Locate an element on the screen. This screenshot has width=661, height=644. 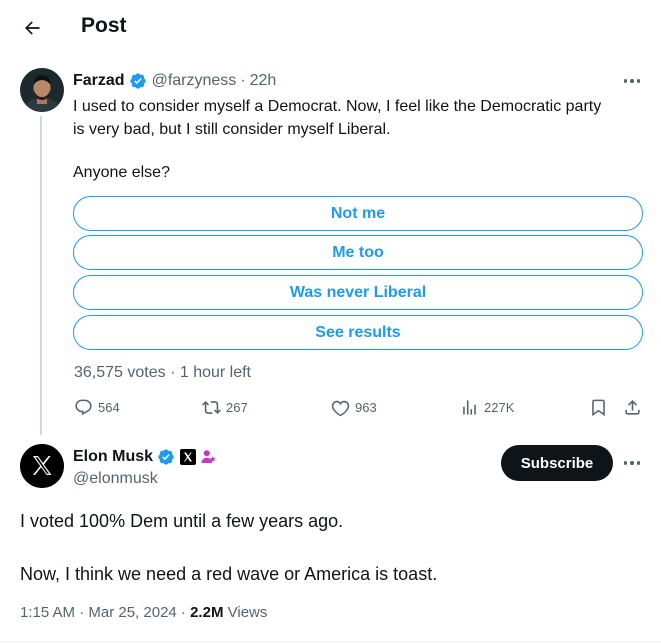
header: Post is located at coordinates (330, 28).